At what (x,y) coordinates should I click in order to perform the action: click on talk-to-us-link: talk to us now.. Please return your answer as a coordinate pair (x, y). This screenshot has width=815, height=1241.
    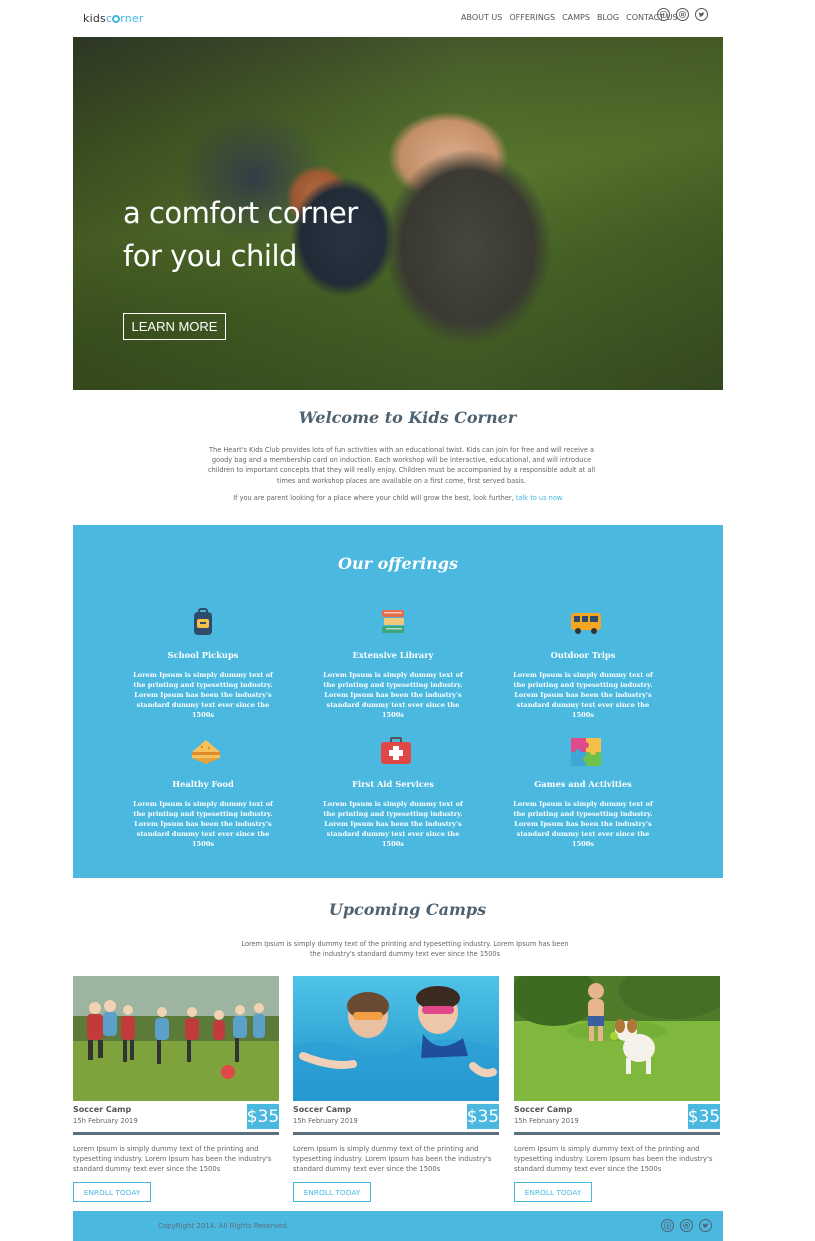
    Looking at the image, I should click on (540, 498).